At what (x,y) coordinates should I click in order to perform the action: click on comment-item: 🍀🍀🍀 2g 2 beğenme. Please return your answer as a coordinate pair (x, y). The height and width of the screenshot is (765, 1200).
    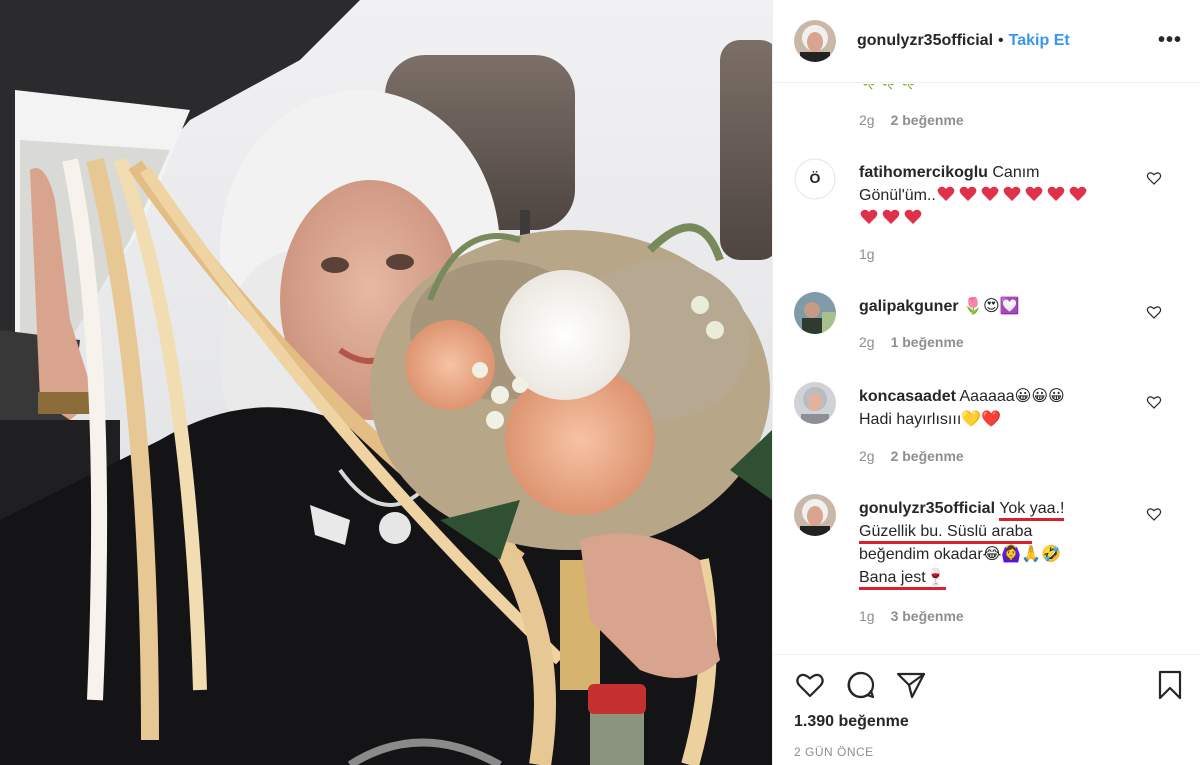
    Looking at the image, I should click on (989, 107).